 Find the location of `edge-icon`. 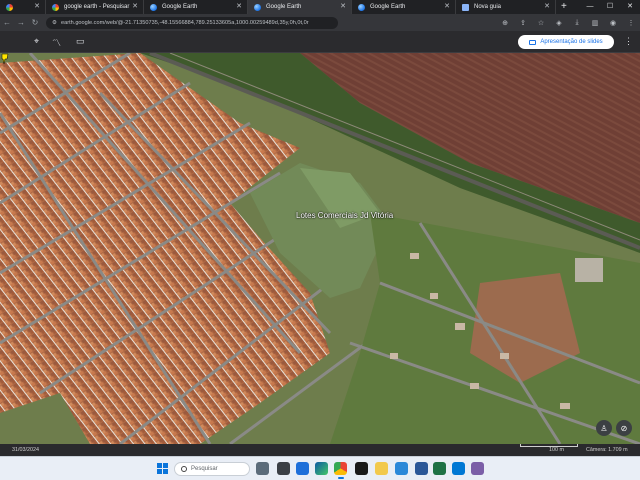

edge-icon is located at coordinates (321, 468).